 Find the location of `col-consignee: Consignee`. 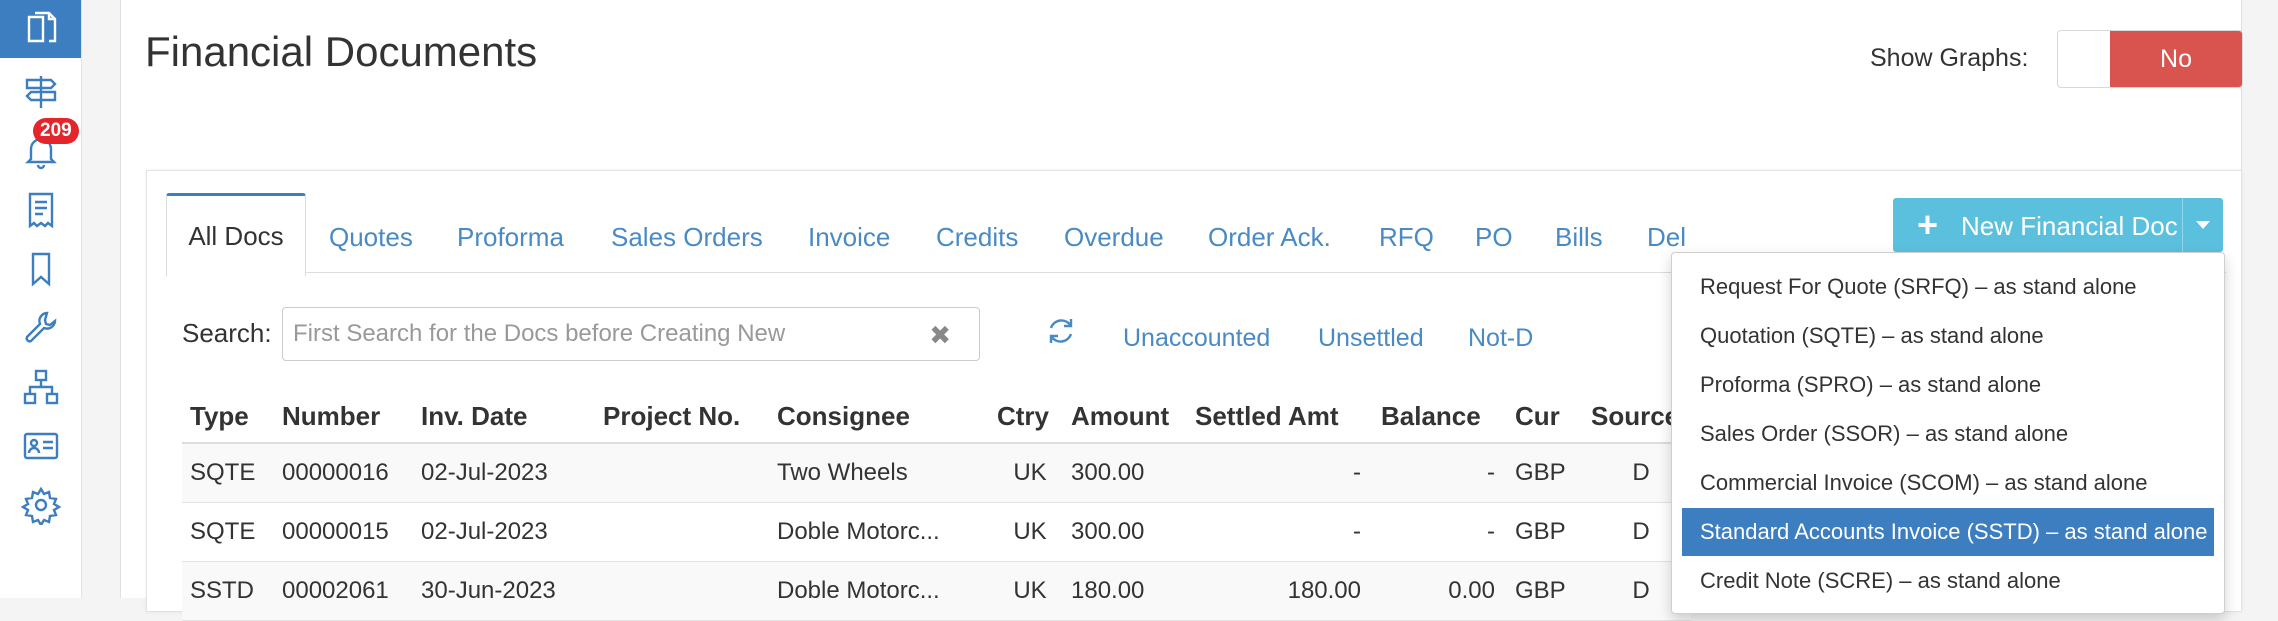

col-consignee: Consignee is located at coordinates (879, 417).